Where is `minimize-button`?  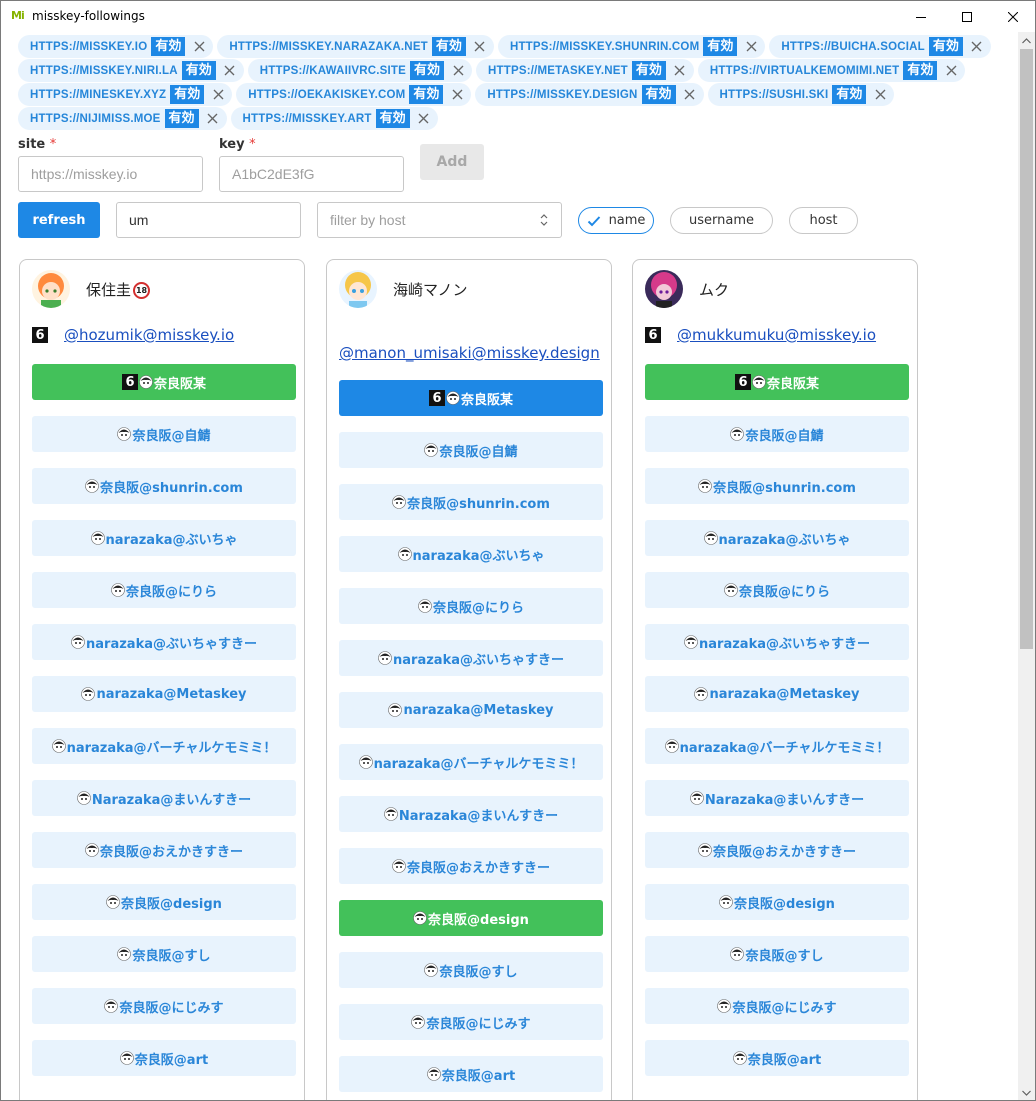
minimize-button is located at coordinates (921, 16).